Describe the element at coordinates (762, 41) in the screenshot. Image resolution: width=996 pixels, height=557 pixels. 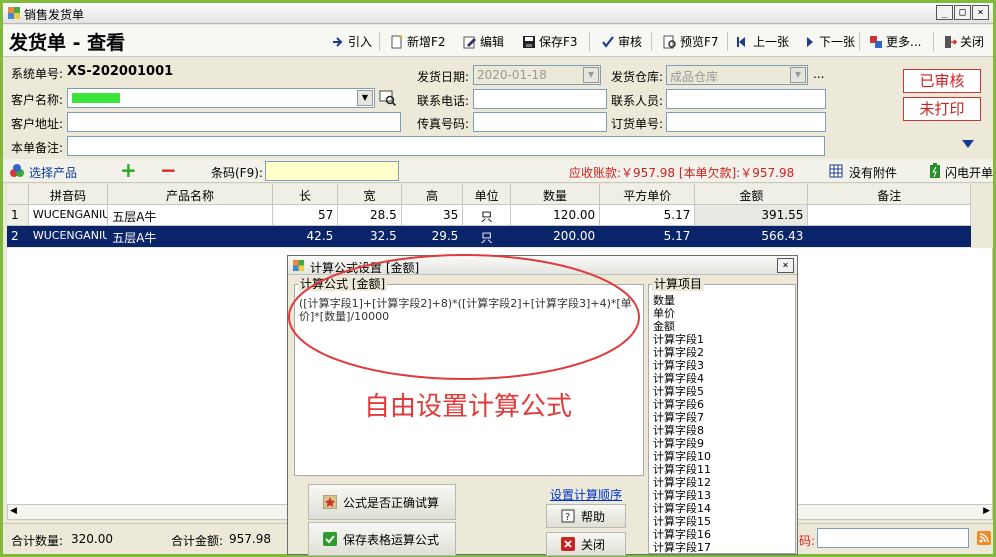
I see `prev-button: 上一张` at that location.